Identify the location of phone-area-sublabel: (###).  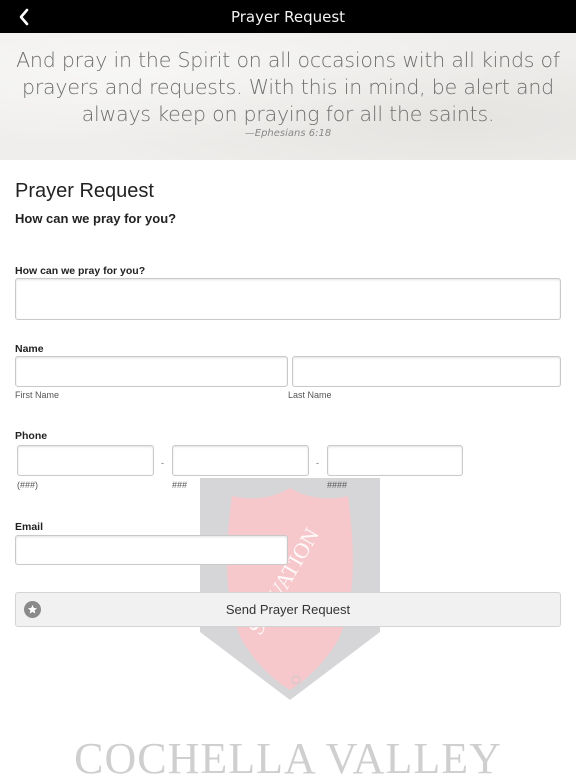
(28, 485).